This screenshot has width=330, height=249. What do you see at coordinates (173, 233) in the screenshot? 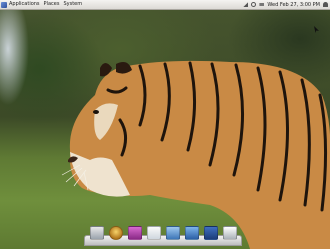
I see `folder-icon` at bounding box center [173, 233].